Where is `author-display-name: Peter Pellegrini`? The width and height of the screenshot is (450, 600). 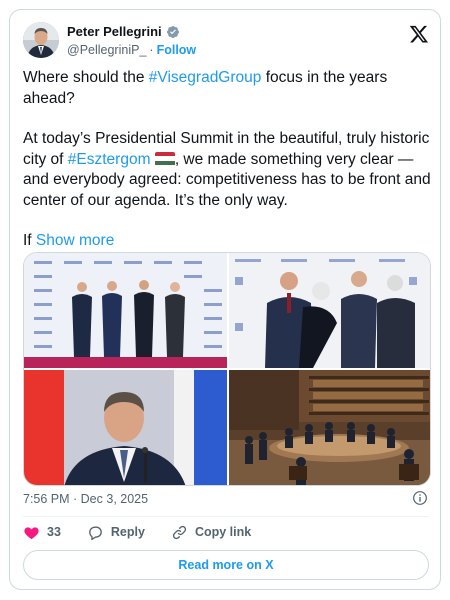 author-display-name: Peter Pellegrini is located at coordinates (114, 31).